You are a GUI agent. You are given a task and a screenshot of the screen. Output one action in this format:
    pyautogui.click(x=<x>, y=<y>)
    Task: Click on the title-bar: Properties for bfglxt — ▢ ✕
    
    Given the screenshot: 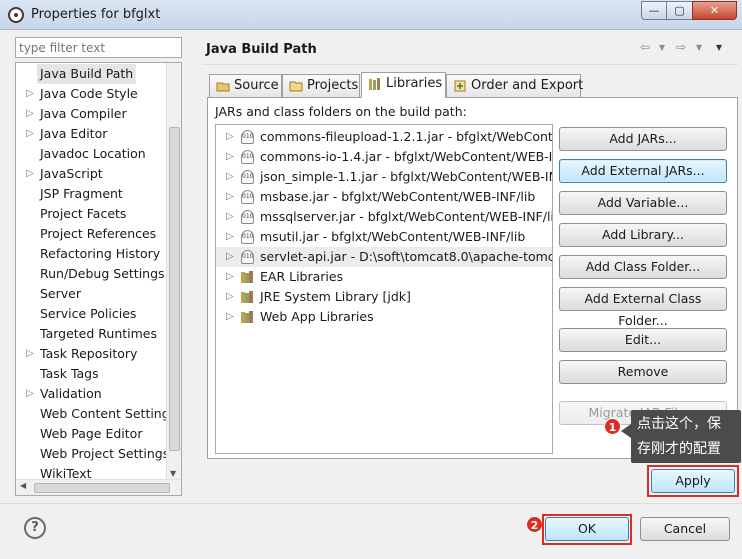 What is the action you would take?
    pyautogui.click(x=371, y=15)
    